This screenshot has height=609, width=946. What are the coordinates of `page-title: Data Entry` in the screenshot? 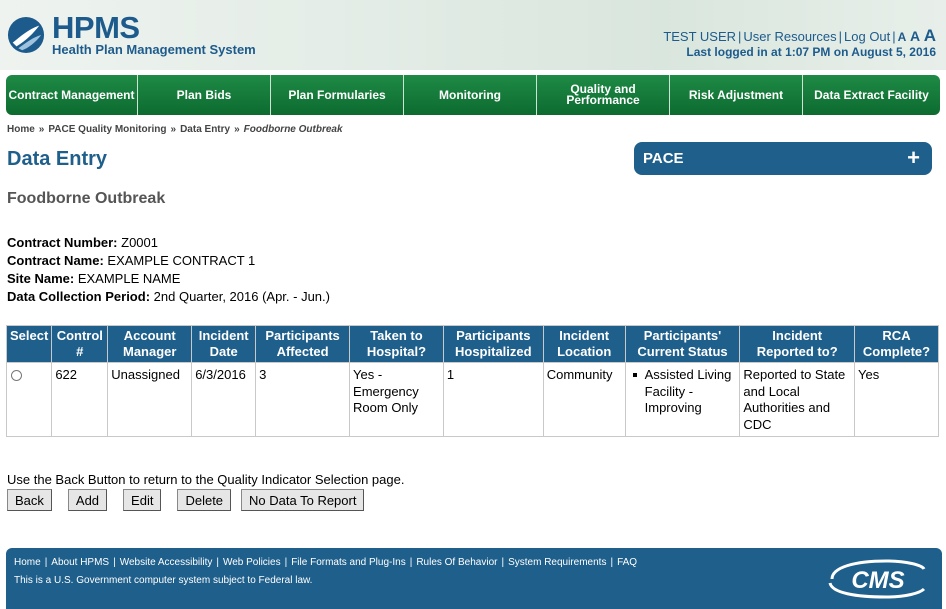 It's located at (57, 159).